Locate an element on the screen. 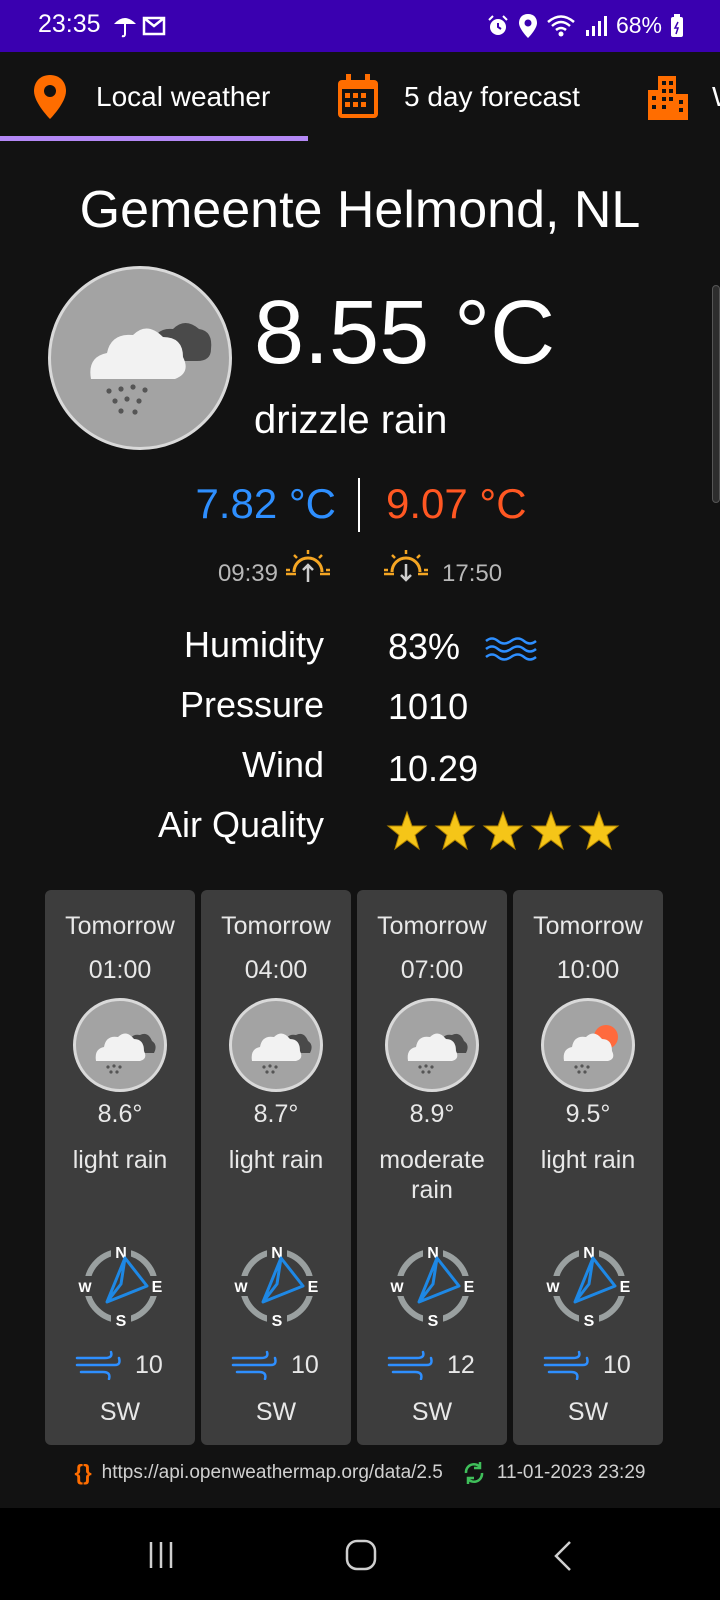 Image resolution: width=720 pixels, height=1600 pixels. recent-apps-icon is located at coordinates (161, 1555).